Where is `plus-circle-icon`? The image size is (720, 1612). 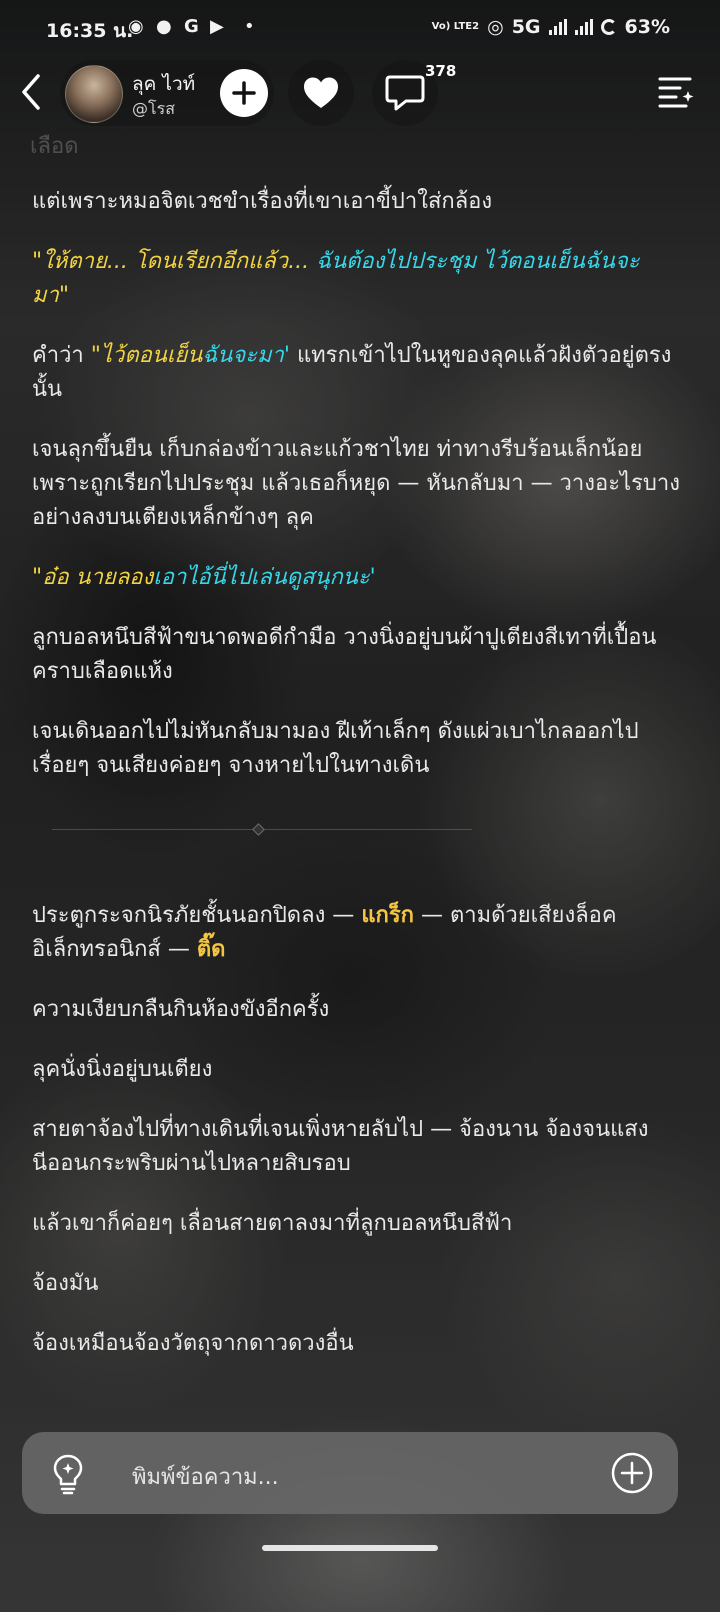
plus-circle-icon is located at coordinates (632, 1473).